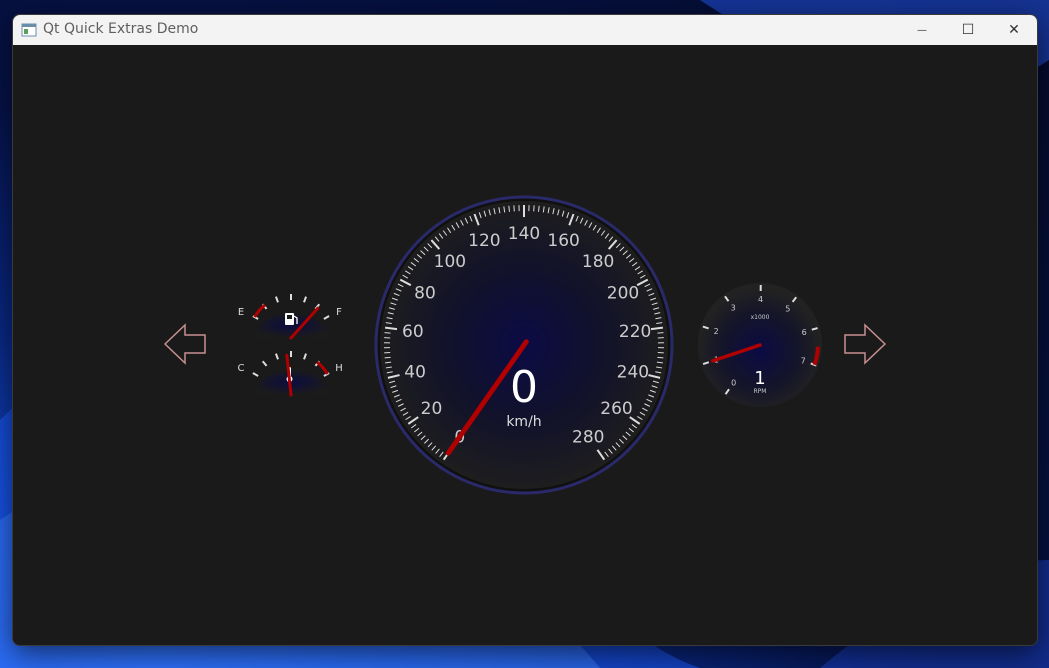 This screenshot has height=668, width=1049. I want to click on close-icon: ✕, so click(1014, 30).